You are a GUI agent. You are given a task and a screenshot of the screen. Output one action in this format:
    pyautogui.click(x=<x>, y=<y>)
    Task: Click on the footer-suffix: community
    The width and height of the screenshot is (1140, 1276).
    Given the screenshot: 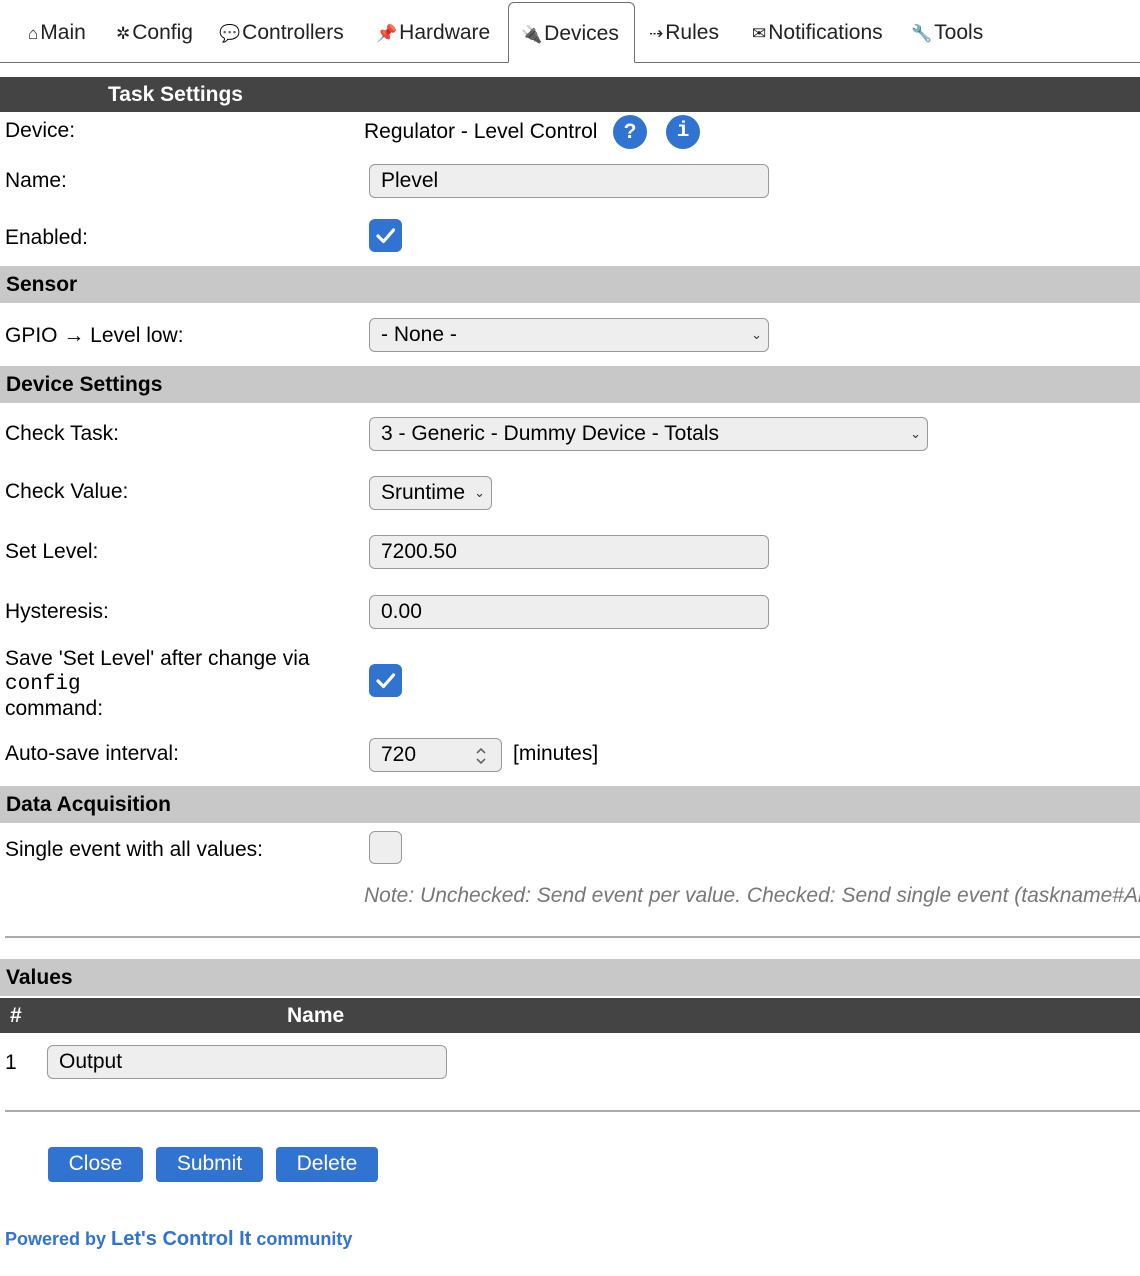 What is the action you would take?
    pyautogui.click(x=302, y=1239)
    